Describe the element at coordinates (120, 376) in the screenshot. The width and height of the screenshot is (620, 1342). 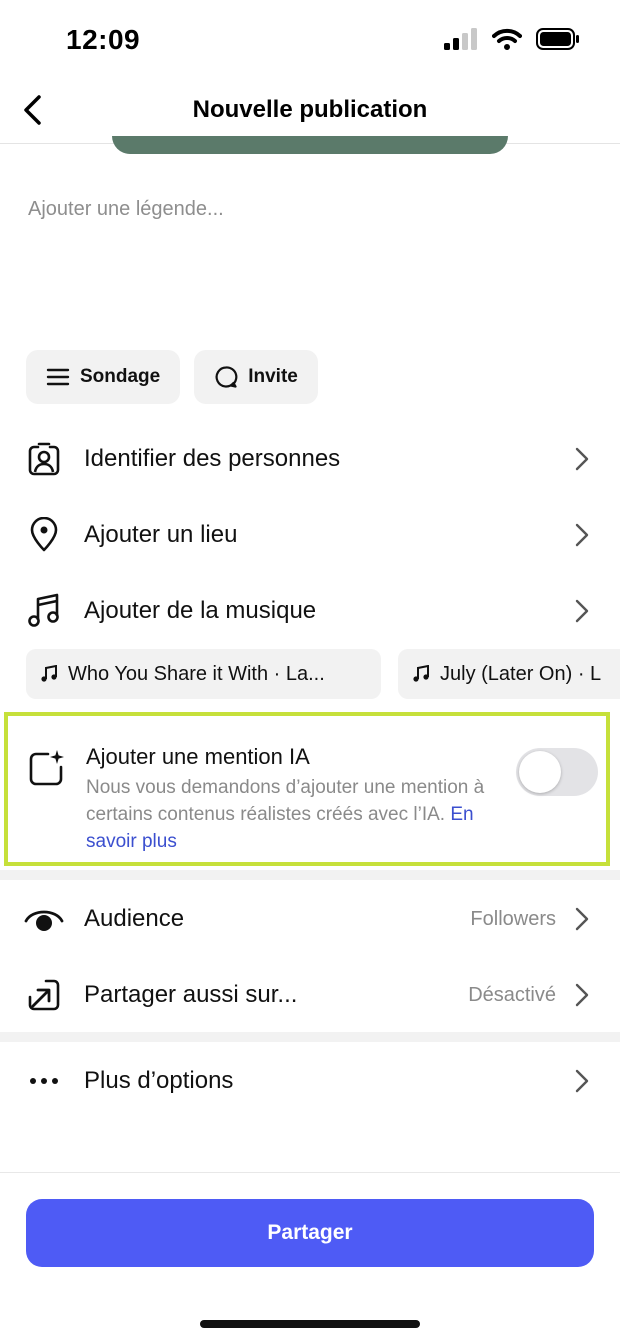
I see `poll-label: Sondage` at that location.